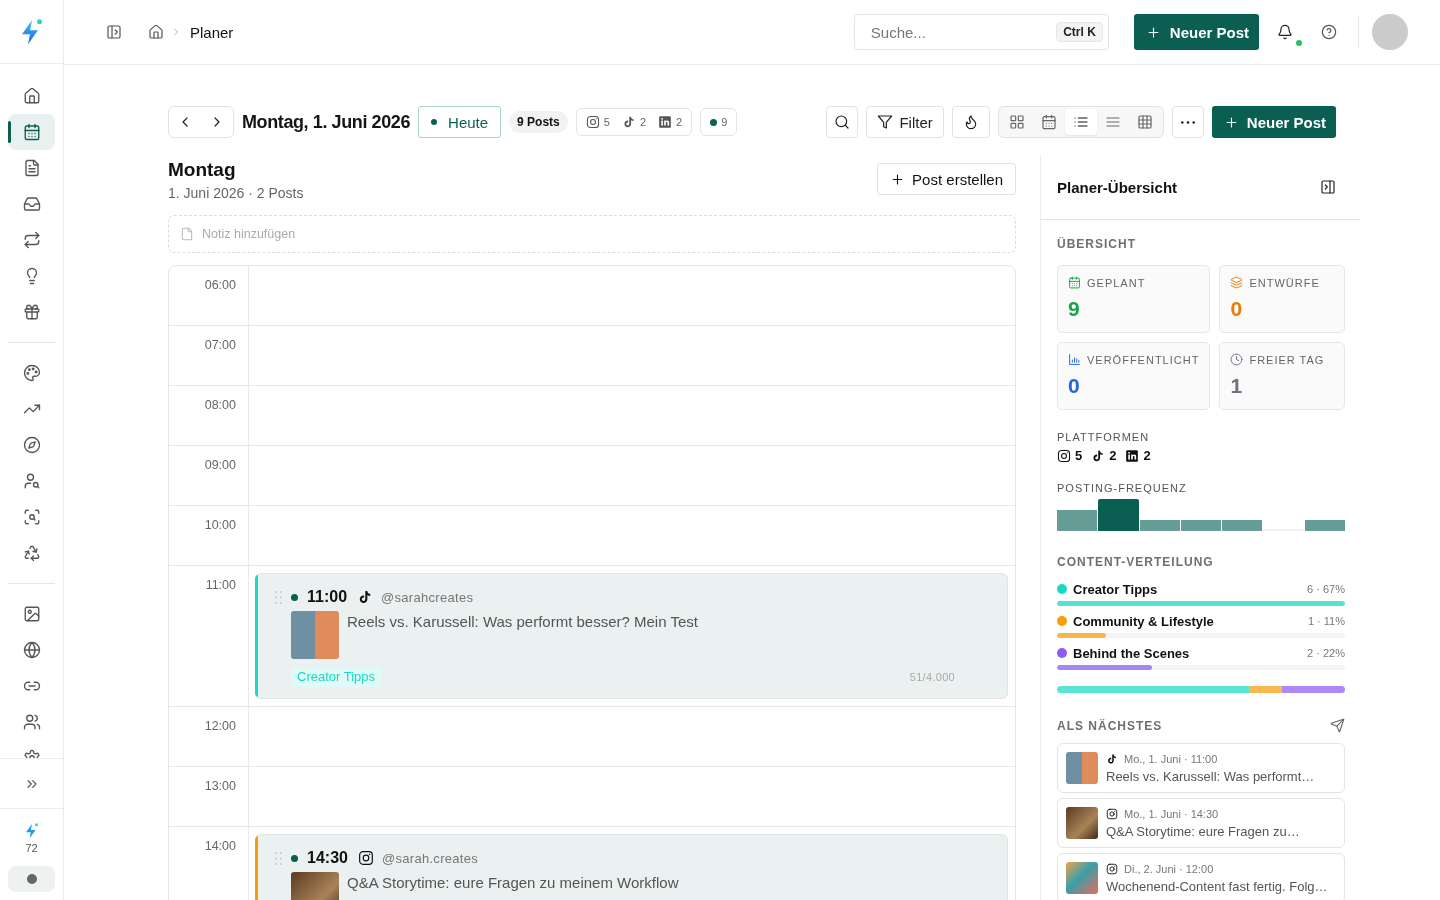  I want to click on category-name: Community & Lifestyle, so click(1144, 621).